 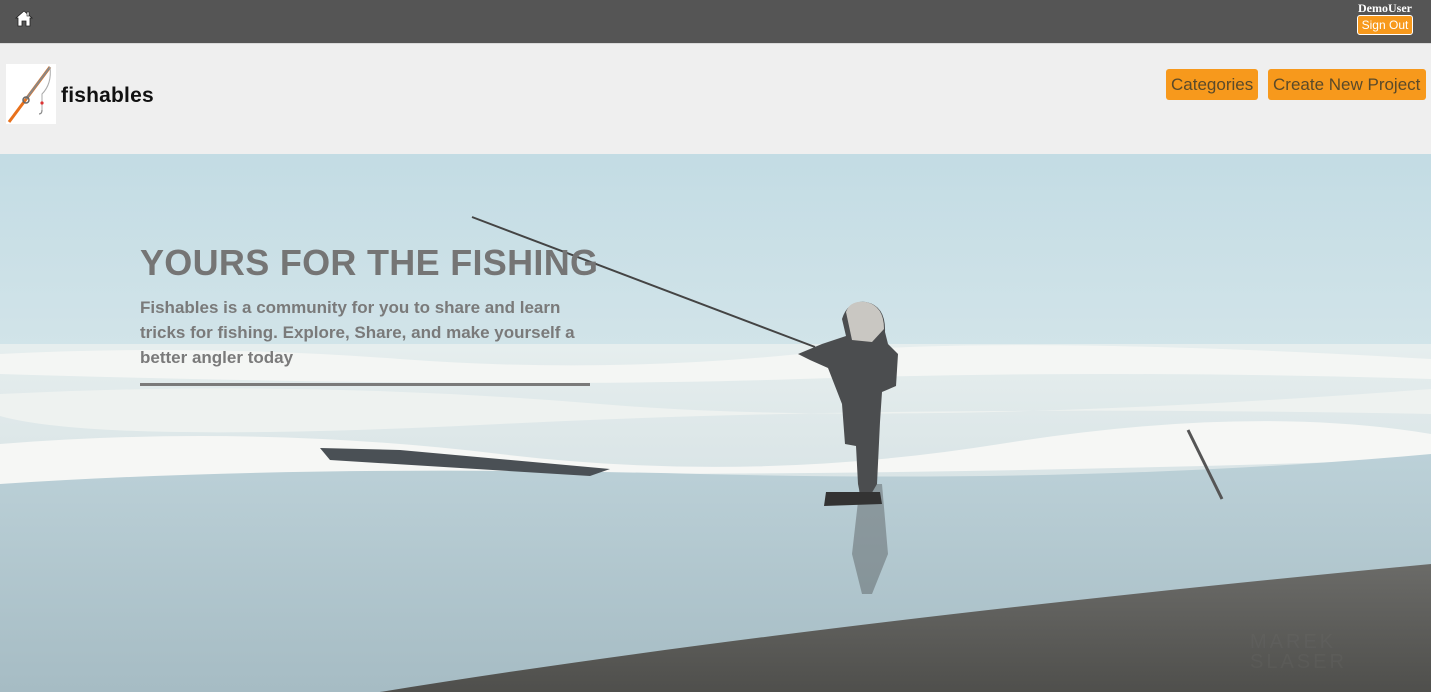 What do you see at coordinates (31, 94) in the screenshot?
I see `fishing-rod-icon` at bounding box center [31, 94].